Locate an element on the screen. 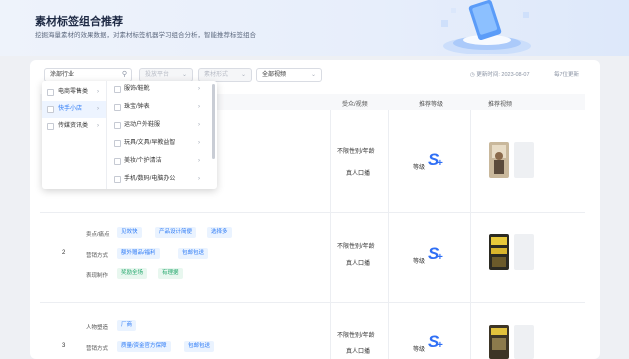 This screenshot has height=359, width=629. format-filter-placeholder: 素材形式 is located at coordinates (216, 75).